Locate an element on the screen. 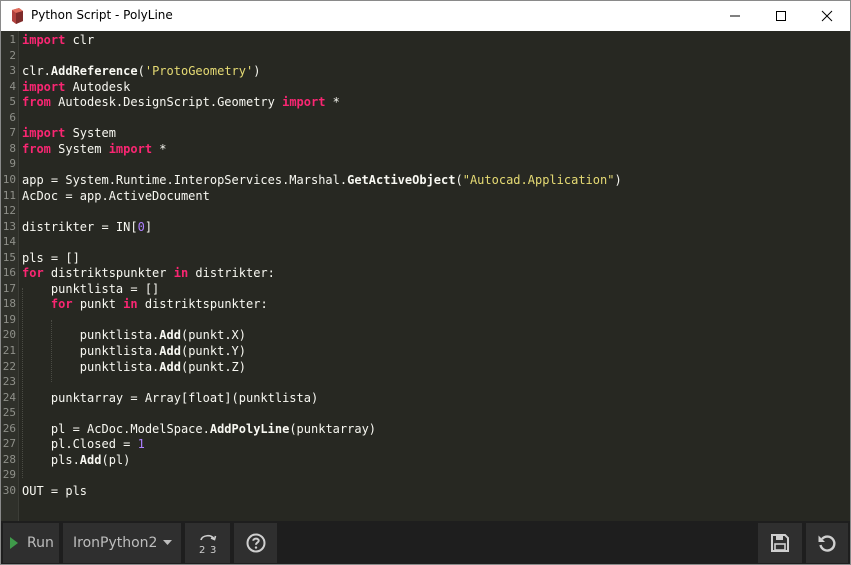 The image size is (851, 565). code-line: 25 is located at coordinates (425, 413).